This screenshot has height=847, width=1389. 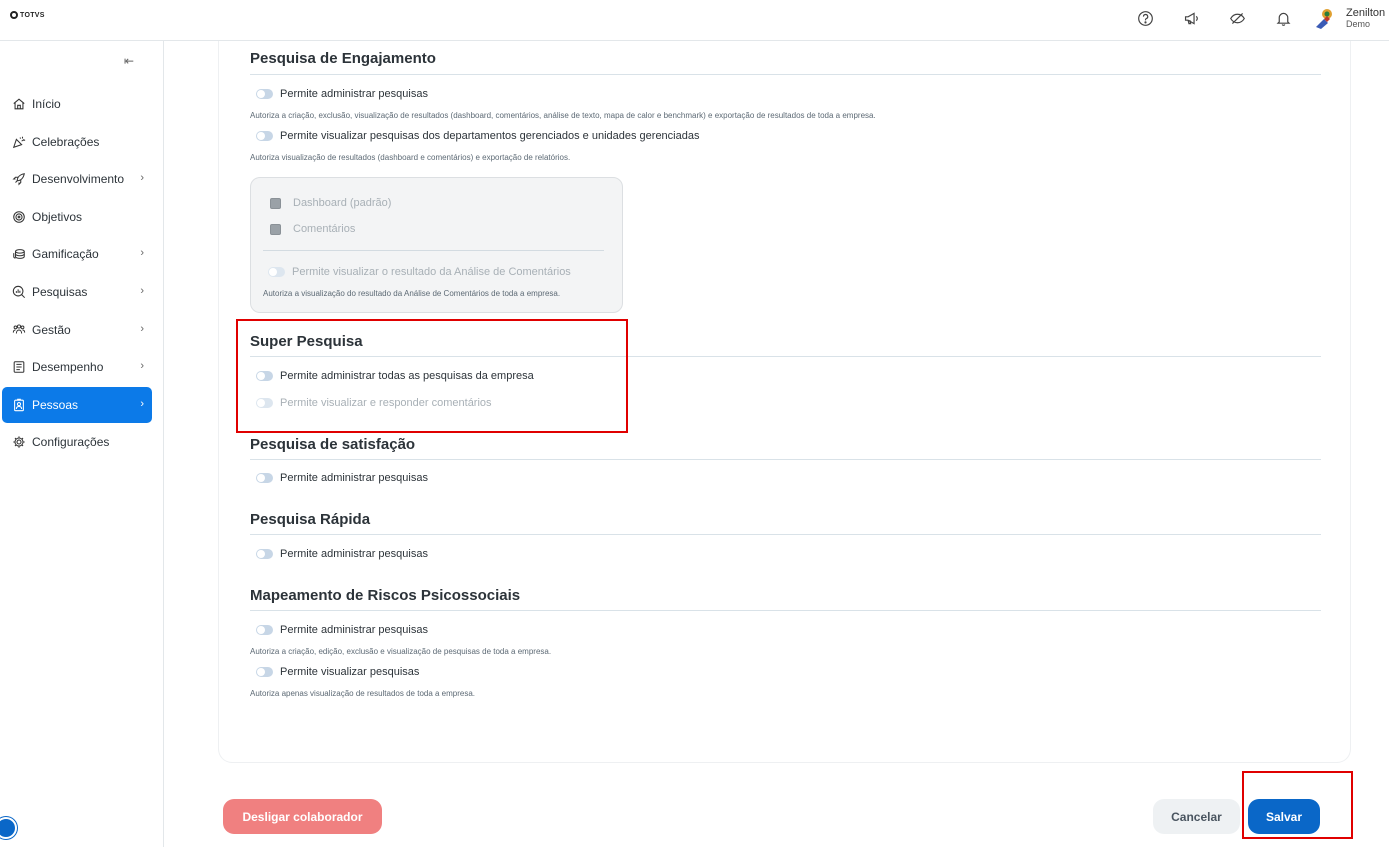 What do you see at coordinates (1366, 13) in the screenshot?
I see `user-name: Zenilton` at bounding box center [1366, 13].